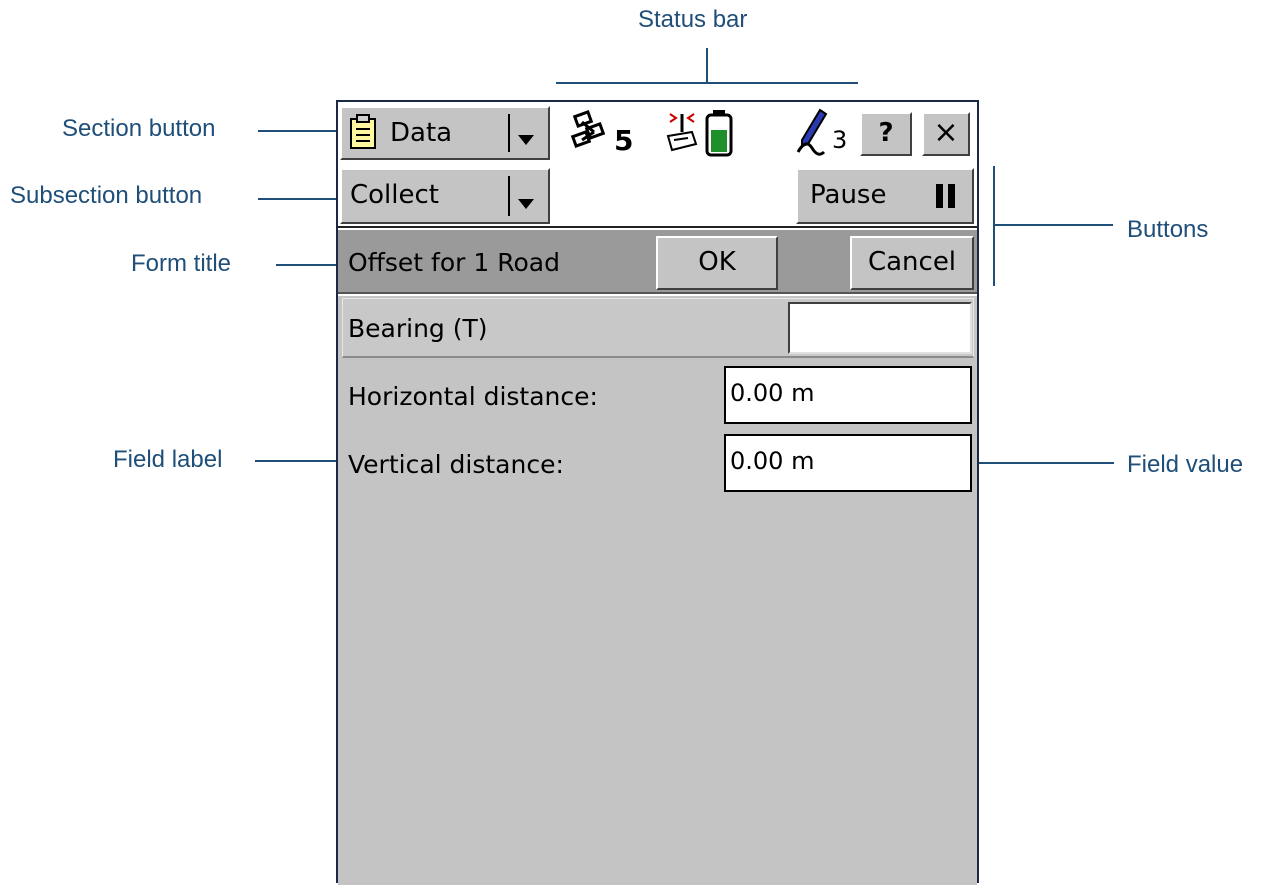 This screenshot has width=1276, height=885. Describe the element at coordinates (946, 199) in the screenshot. I see `pause-icon` at that location.